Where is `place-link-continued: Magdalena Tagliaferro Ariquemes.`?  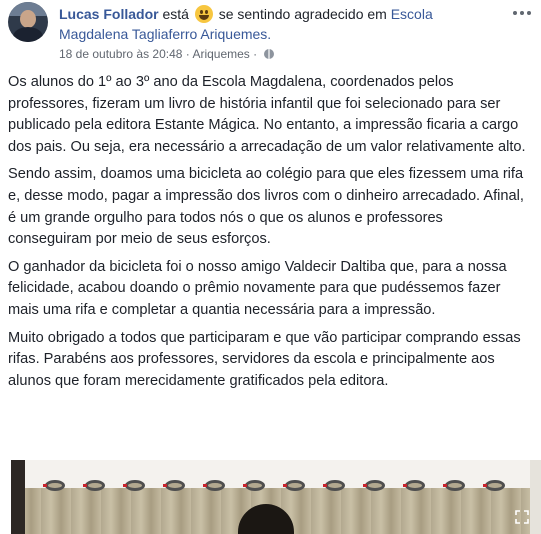 place-link-continued: Magdalena Tagliaferro Ariquemes. is located at coordinates (165, 34).